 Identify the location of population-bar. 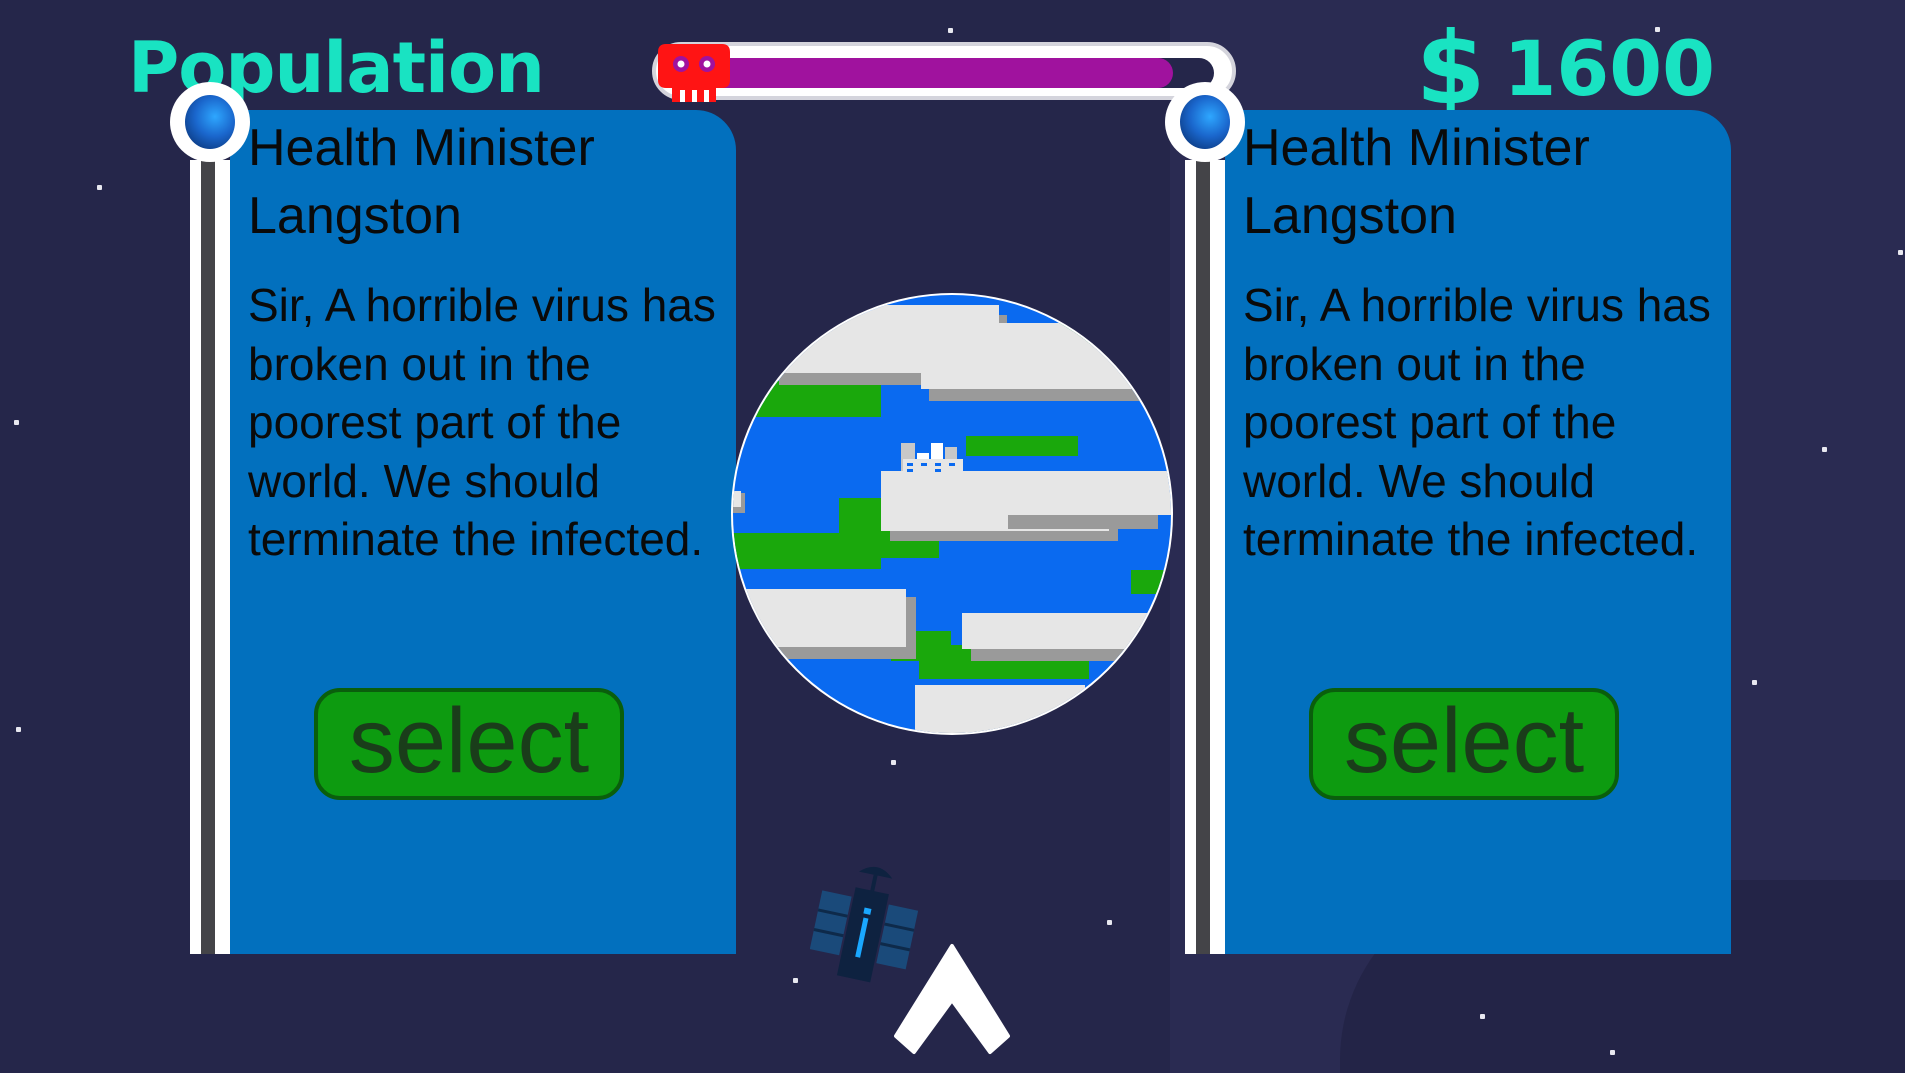
(944, 71).